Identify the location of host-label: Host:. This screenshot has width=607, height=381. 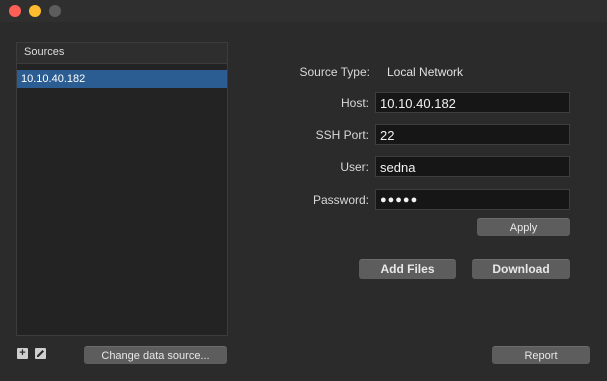
(354, 103).